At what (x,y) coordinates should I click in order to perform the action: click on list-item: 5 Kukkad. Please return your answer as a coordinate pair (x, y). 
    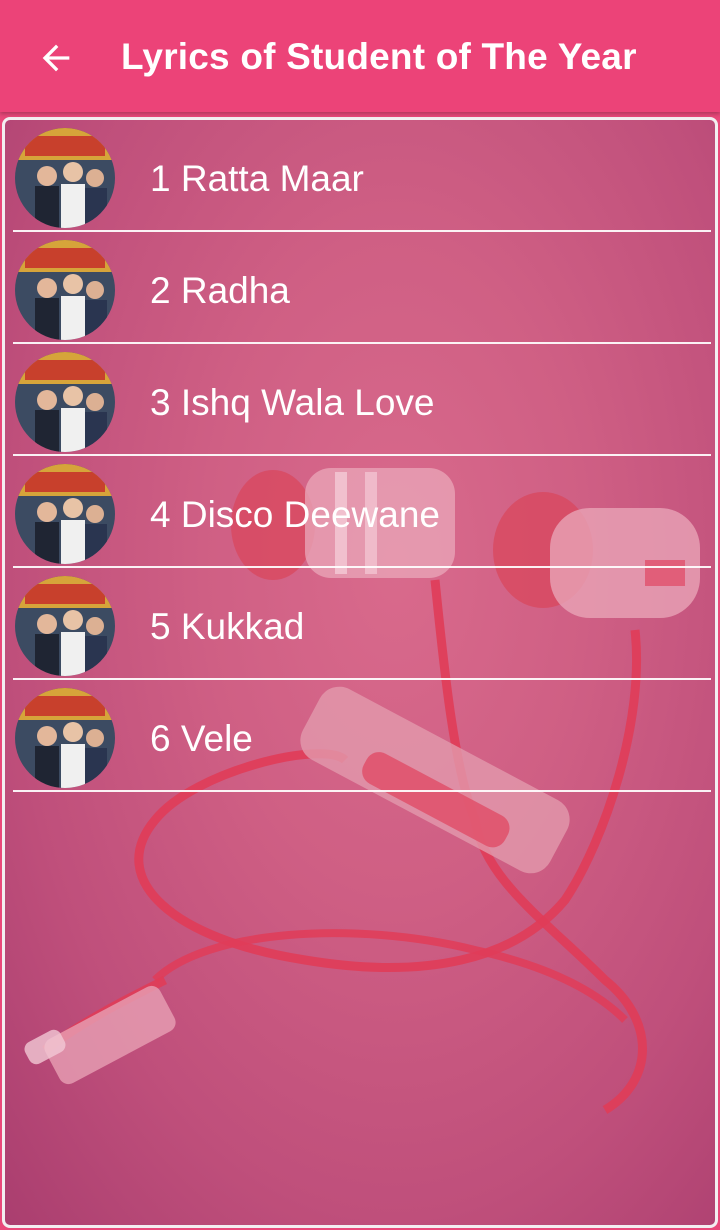
    Looking at the image, I should click on (362, 624).